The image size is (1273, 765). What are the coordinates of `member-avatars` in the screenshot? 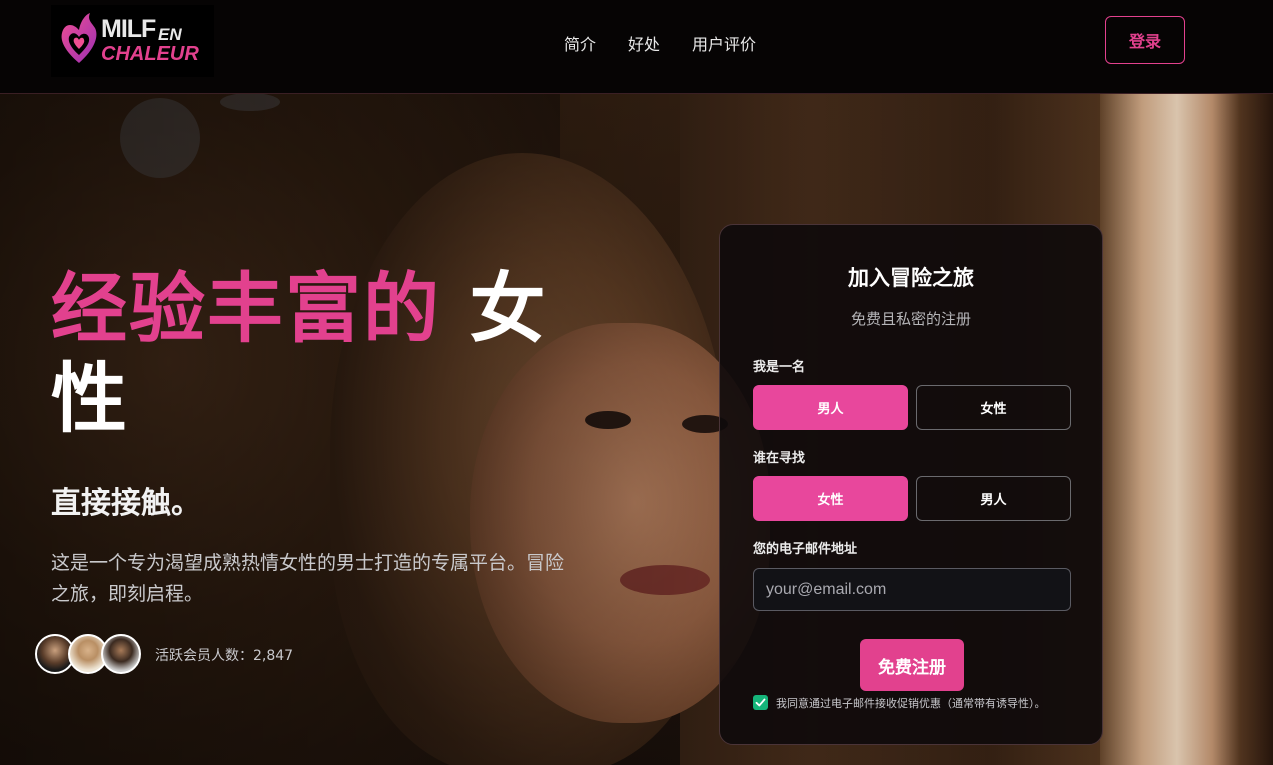 It's located at (90, 654).